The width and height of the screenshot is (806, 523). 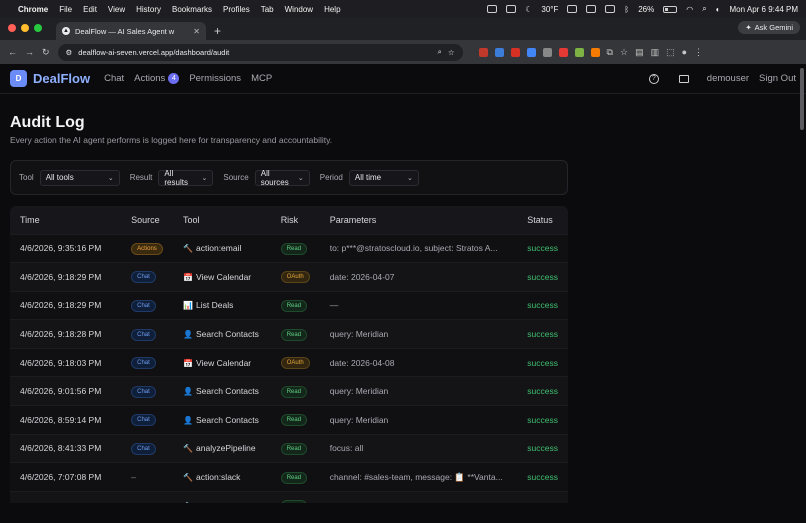 What do you see at coordinates (764, 9) in the screenshot?
I see `datetime: Mon Apr 6 9:44 PM` at bounding box center [764, 9].